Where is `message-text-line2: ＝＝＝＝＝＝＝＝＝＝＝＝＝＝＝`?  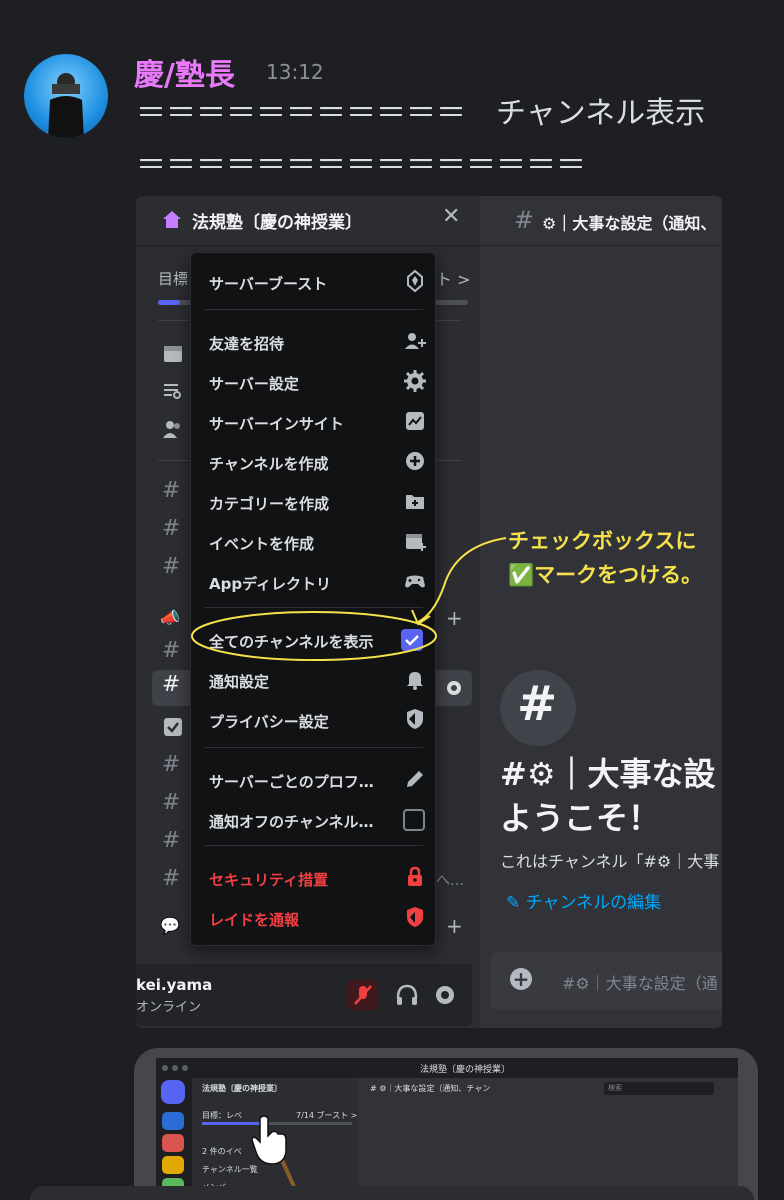 message-text-line2: ＝＝＝＝＝＝＝＝＝＝＝＝＝＝＝ is located at coordinates (361, 165).